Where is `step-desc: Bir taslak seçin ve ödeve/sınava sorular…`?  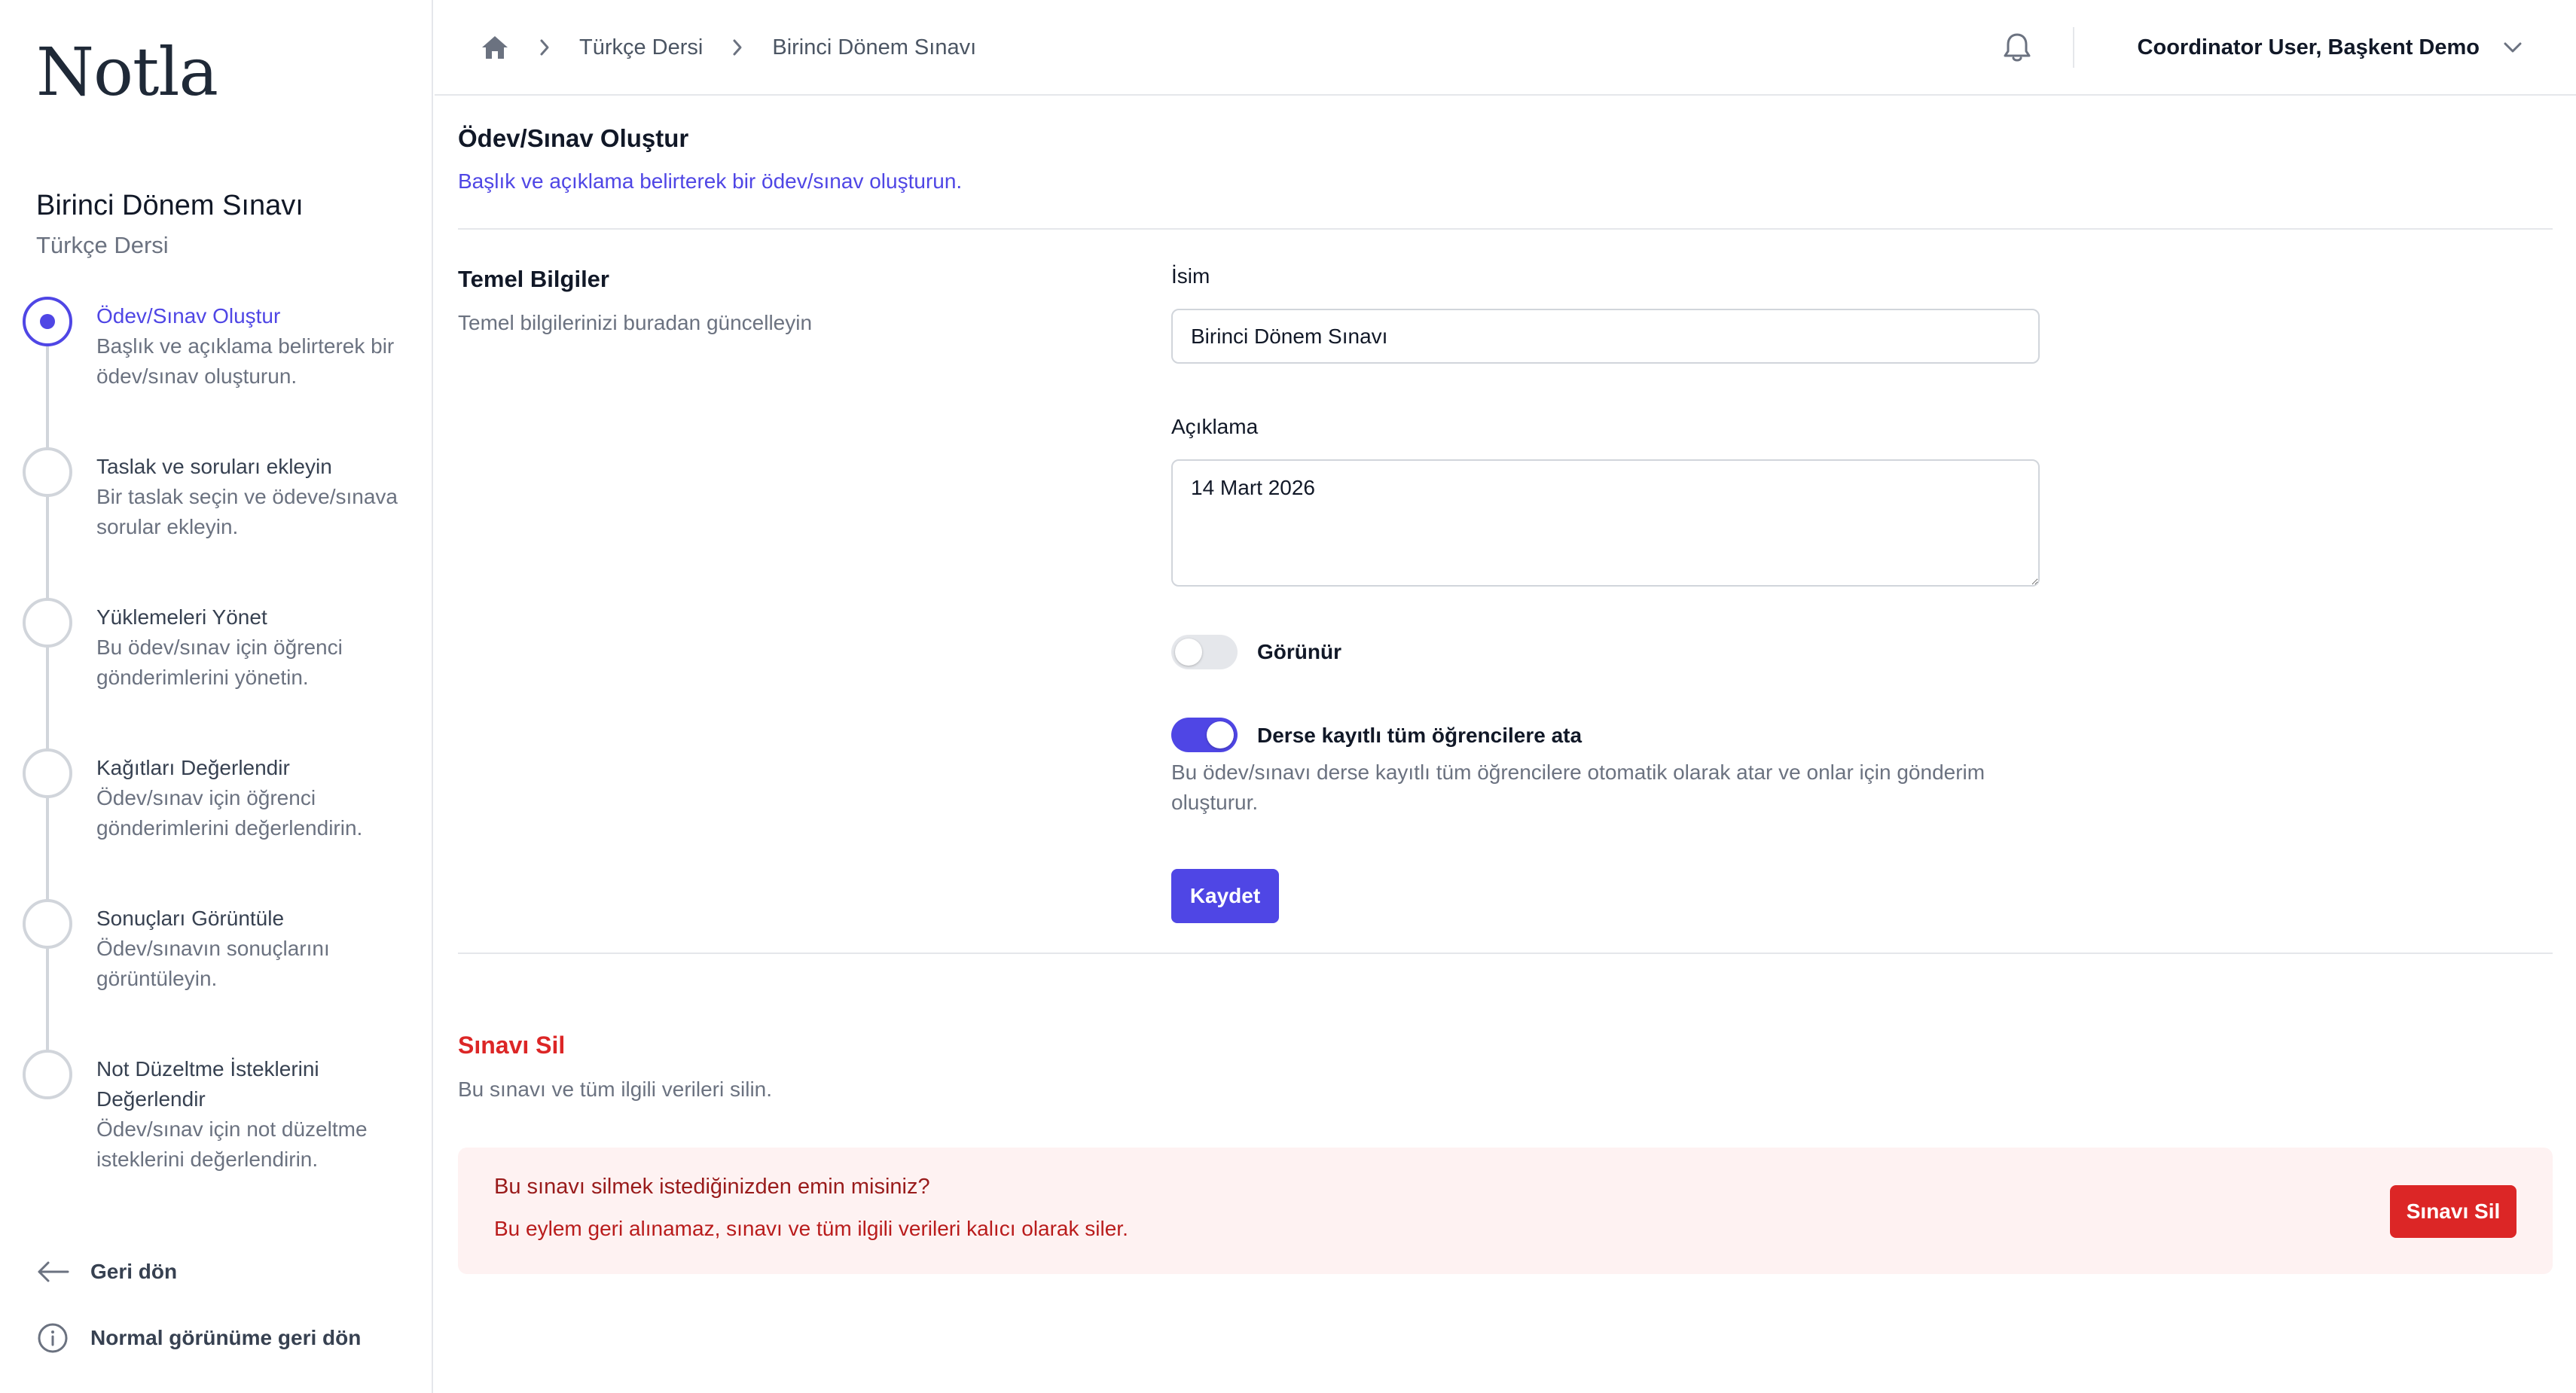 step-desc: Bir taslak seçin ve ödeve/sınava sorular… is located at coordinates (247, 511).